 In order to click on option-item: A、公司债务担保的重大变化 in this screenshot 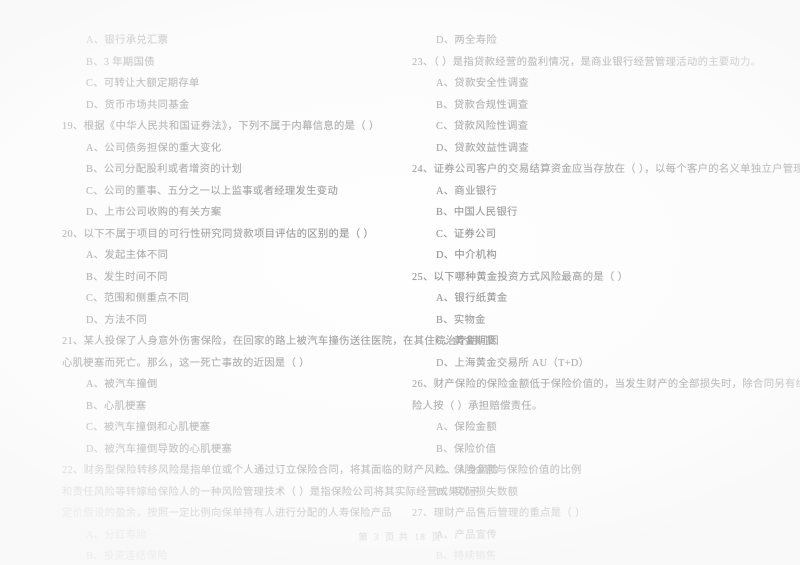, I will do `click(154, 148)`.